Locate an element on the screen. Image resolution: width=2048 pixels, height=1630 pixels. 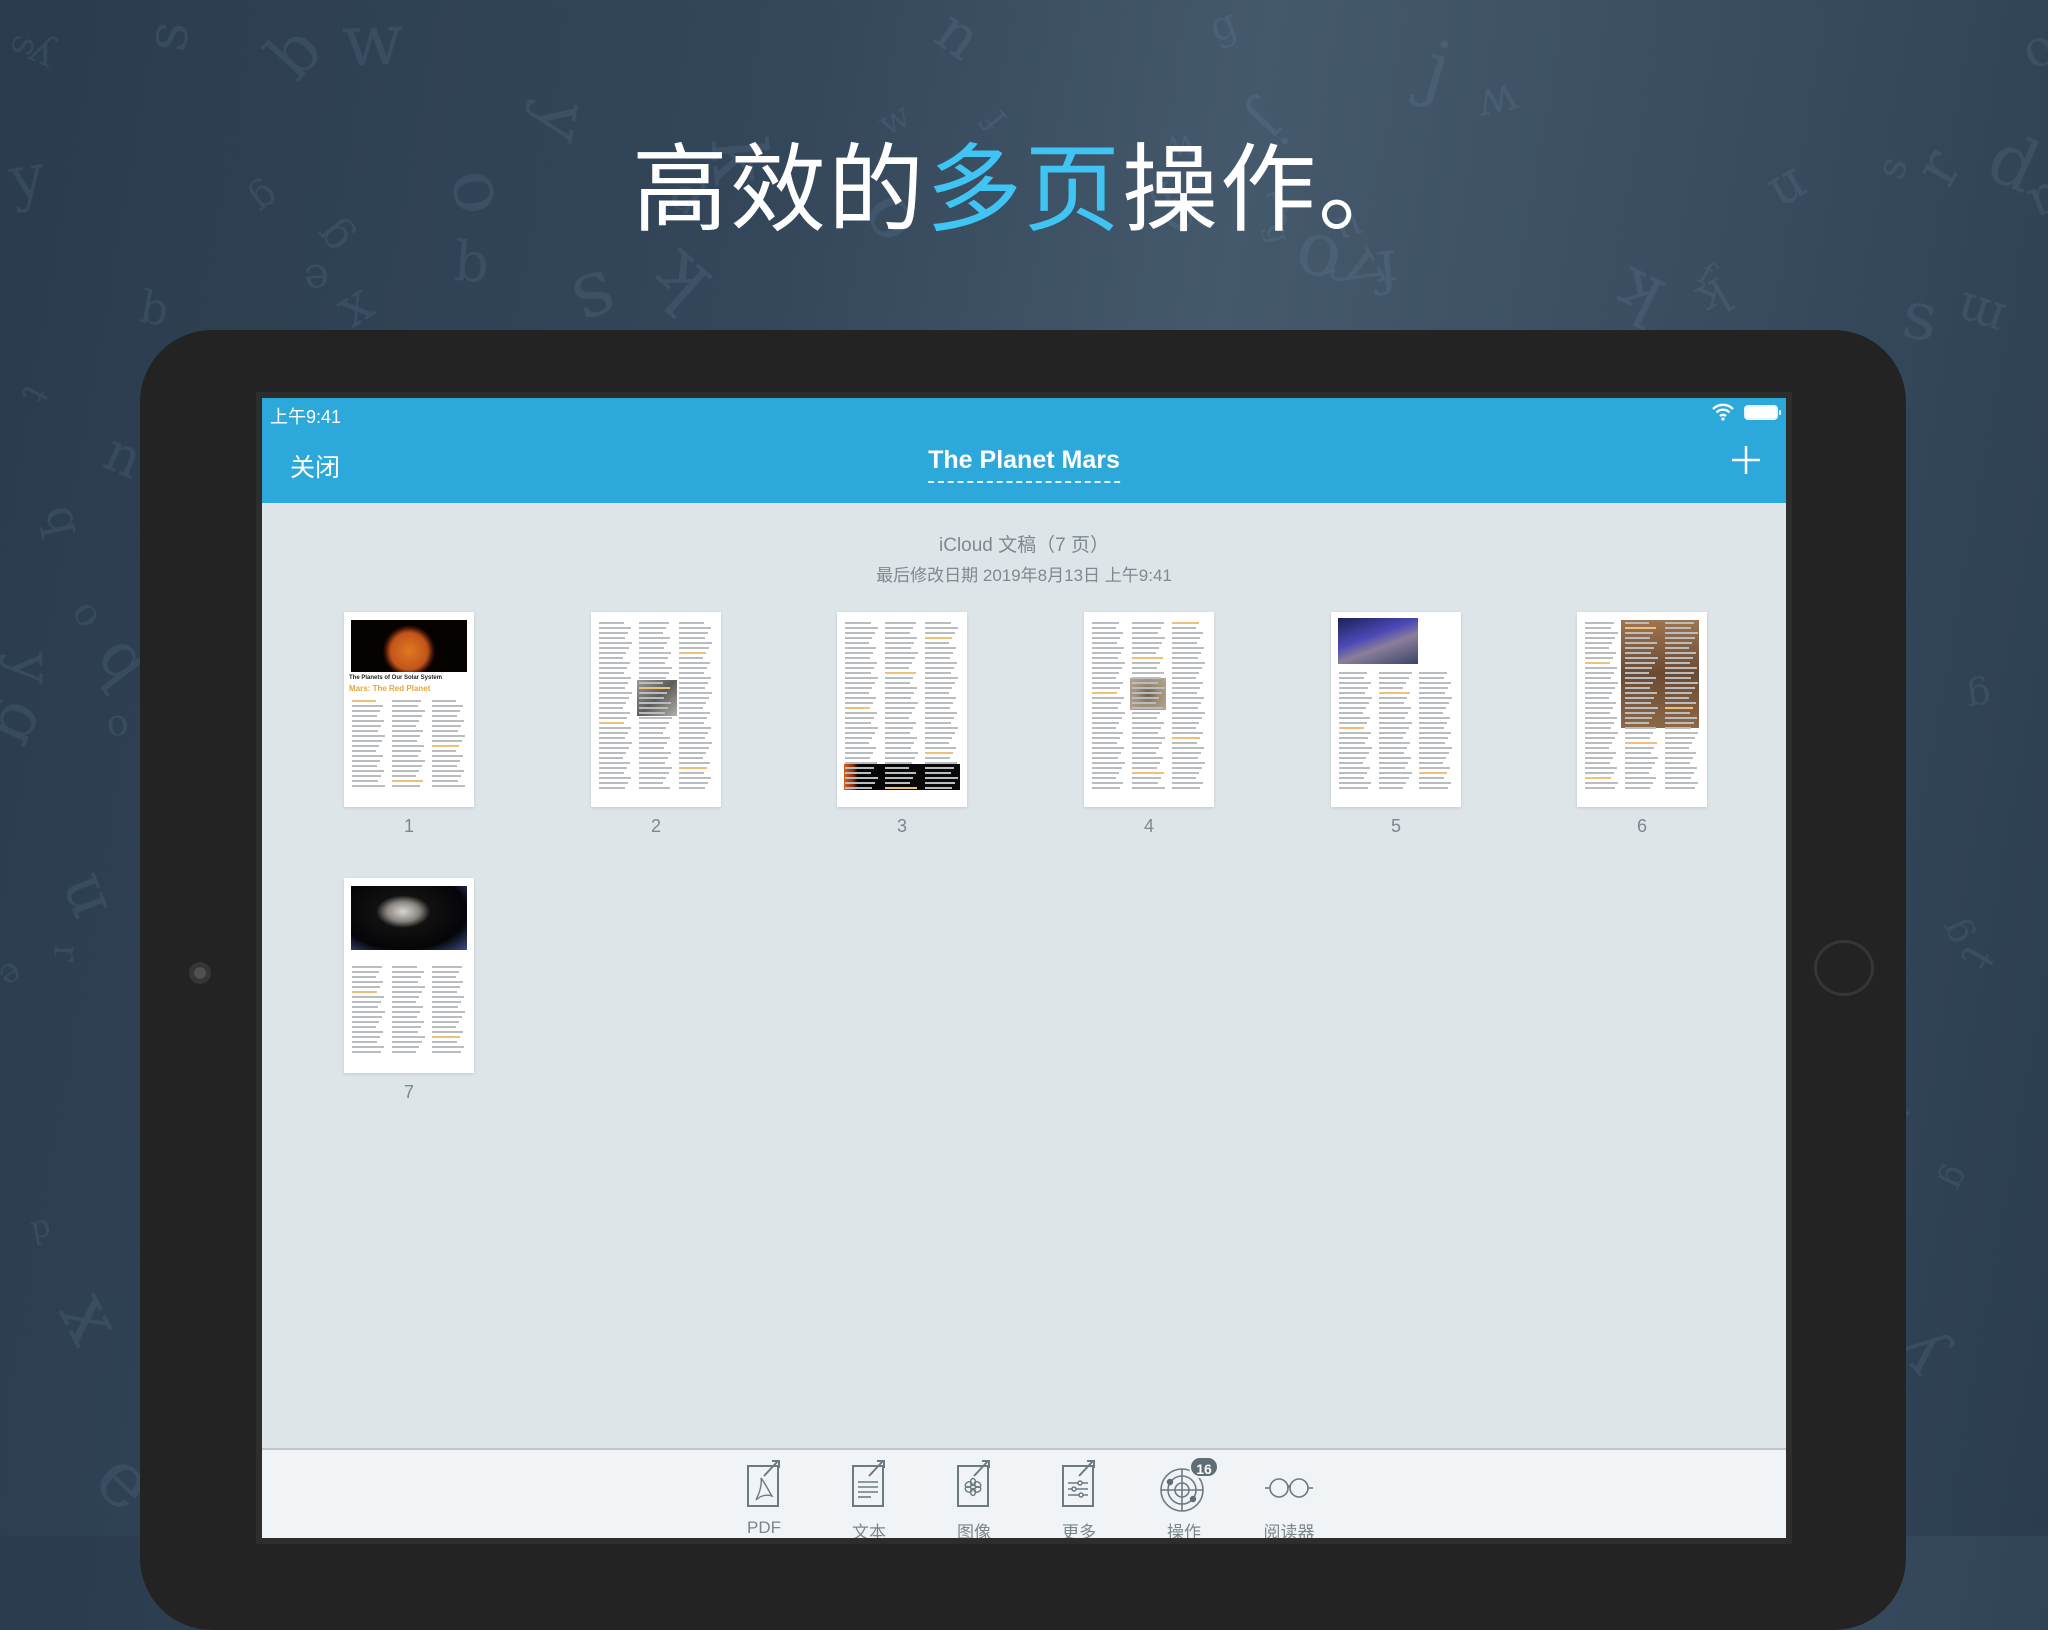
front-camera is located at coordinates (200, 973).